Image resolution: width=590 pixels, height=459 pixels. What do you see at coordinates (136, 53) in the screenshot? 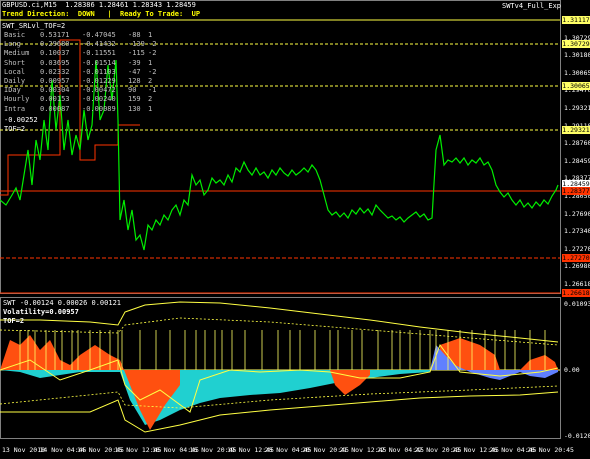
I see `stats-cell-c: -115` at bounding box center [136, 53].